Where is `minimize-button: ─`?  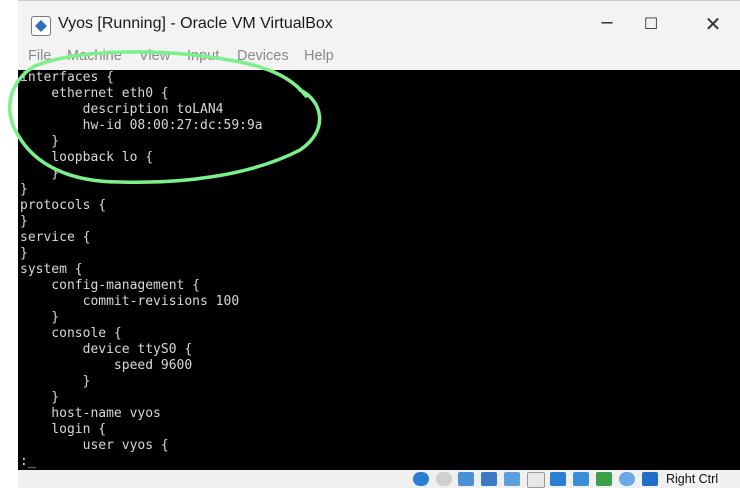 minimize-button: ─ is located at coordinates (607, 24).